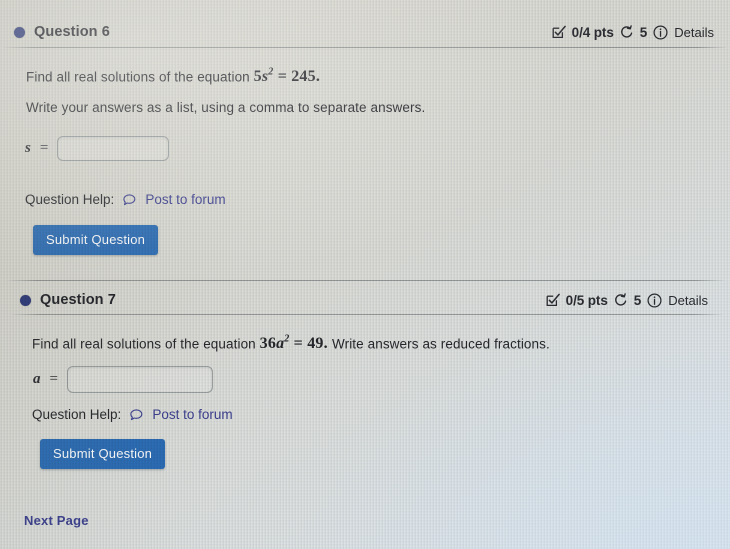  I want to click on question-title: Question 6, so click(72, 32).